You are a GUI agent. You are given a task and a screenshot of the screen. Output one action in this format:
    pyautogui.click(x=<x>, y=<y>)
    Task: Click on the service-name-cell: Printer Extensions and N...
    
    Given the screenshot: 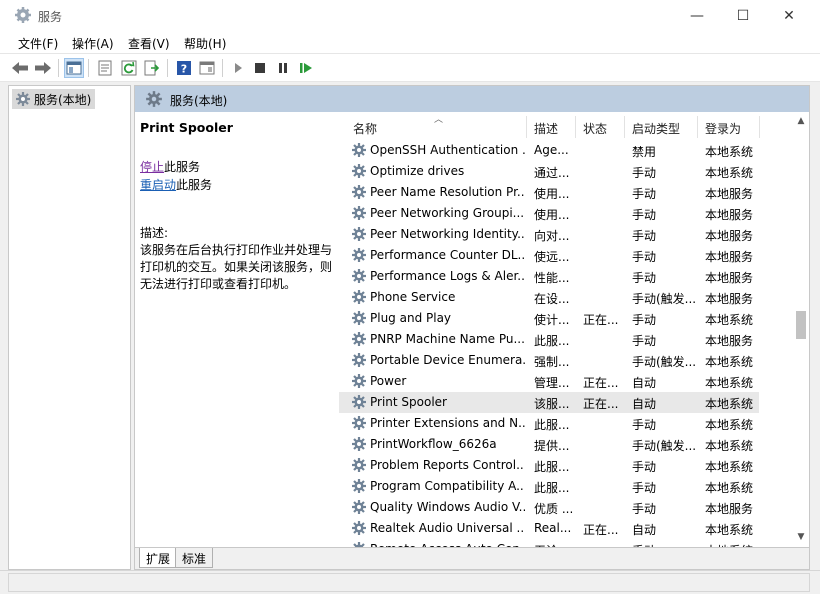 What is the action you would take?
    pyautogui.click(x=447, y=423)
    